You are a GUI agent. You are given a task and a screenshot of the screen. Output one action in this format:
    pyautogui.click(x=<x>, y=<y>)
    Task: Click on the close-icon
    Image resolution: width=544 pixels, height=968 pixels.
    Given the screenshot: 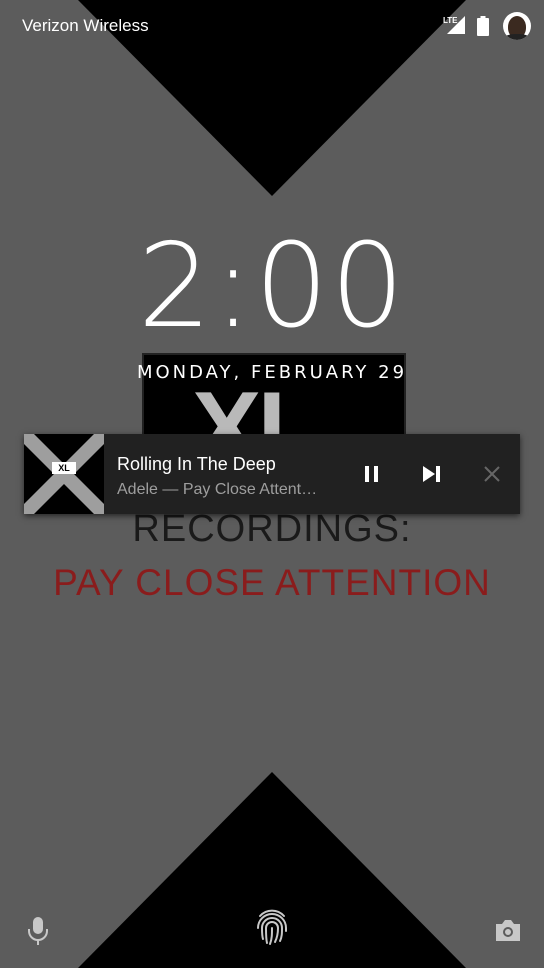 What is the action you would take?
    pyautogui.click(x=492, y=474)
    